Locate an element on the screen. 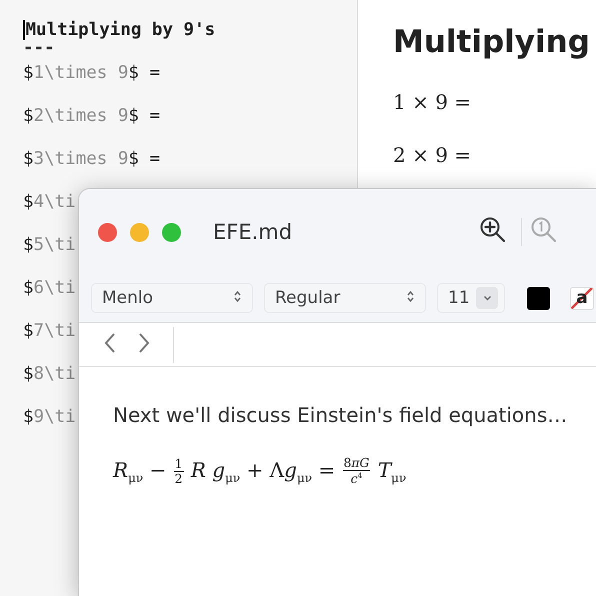  code-line: $1\times 9$ = is located at coordinates (91, 73).